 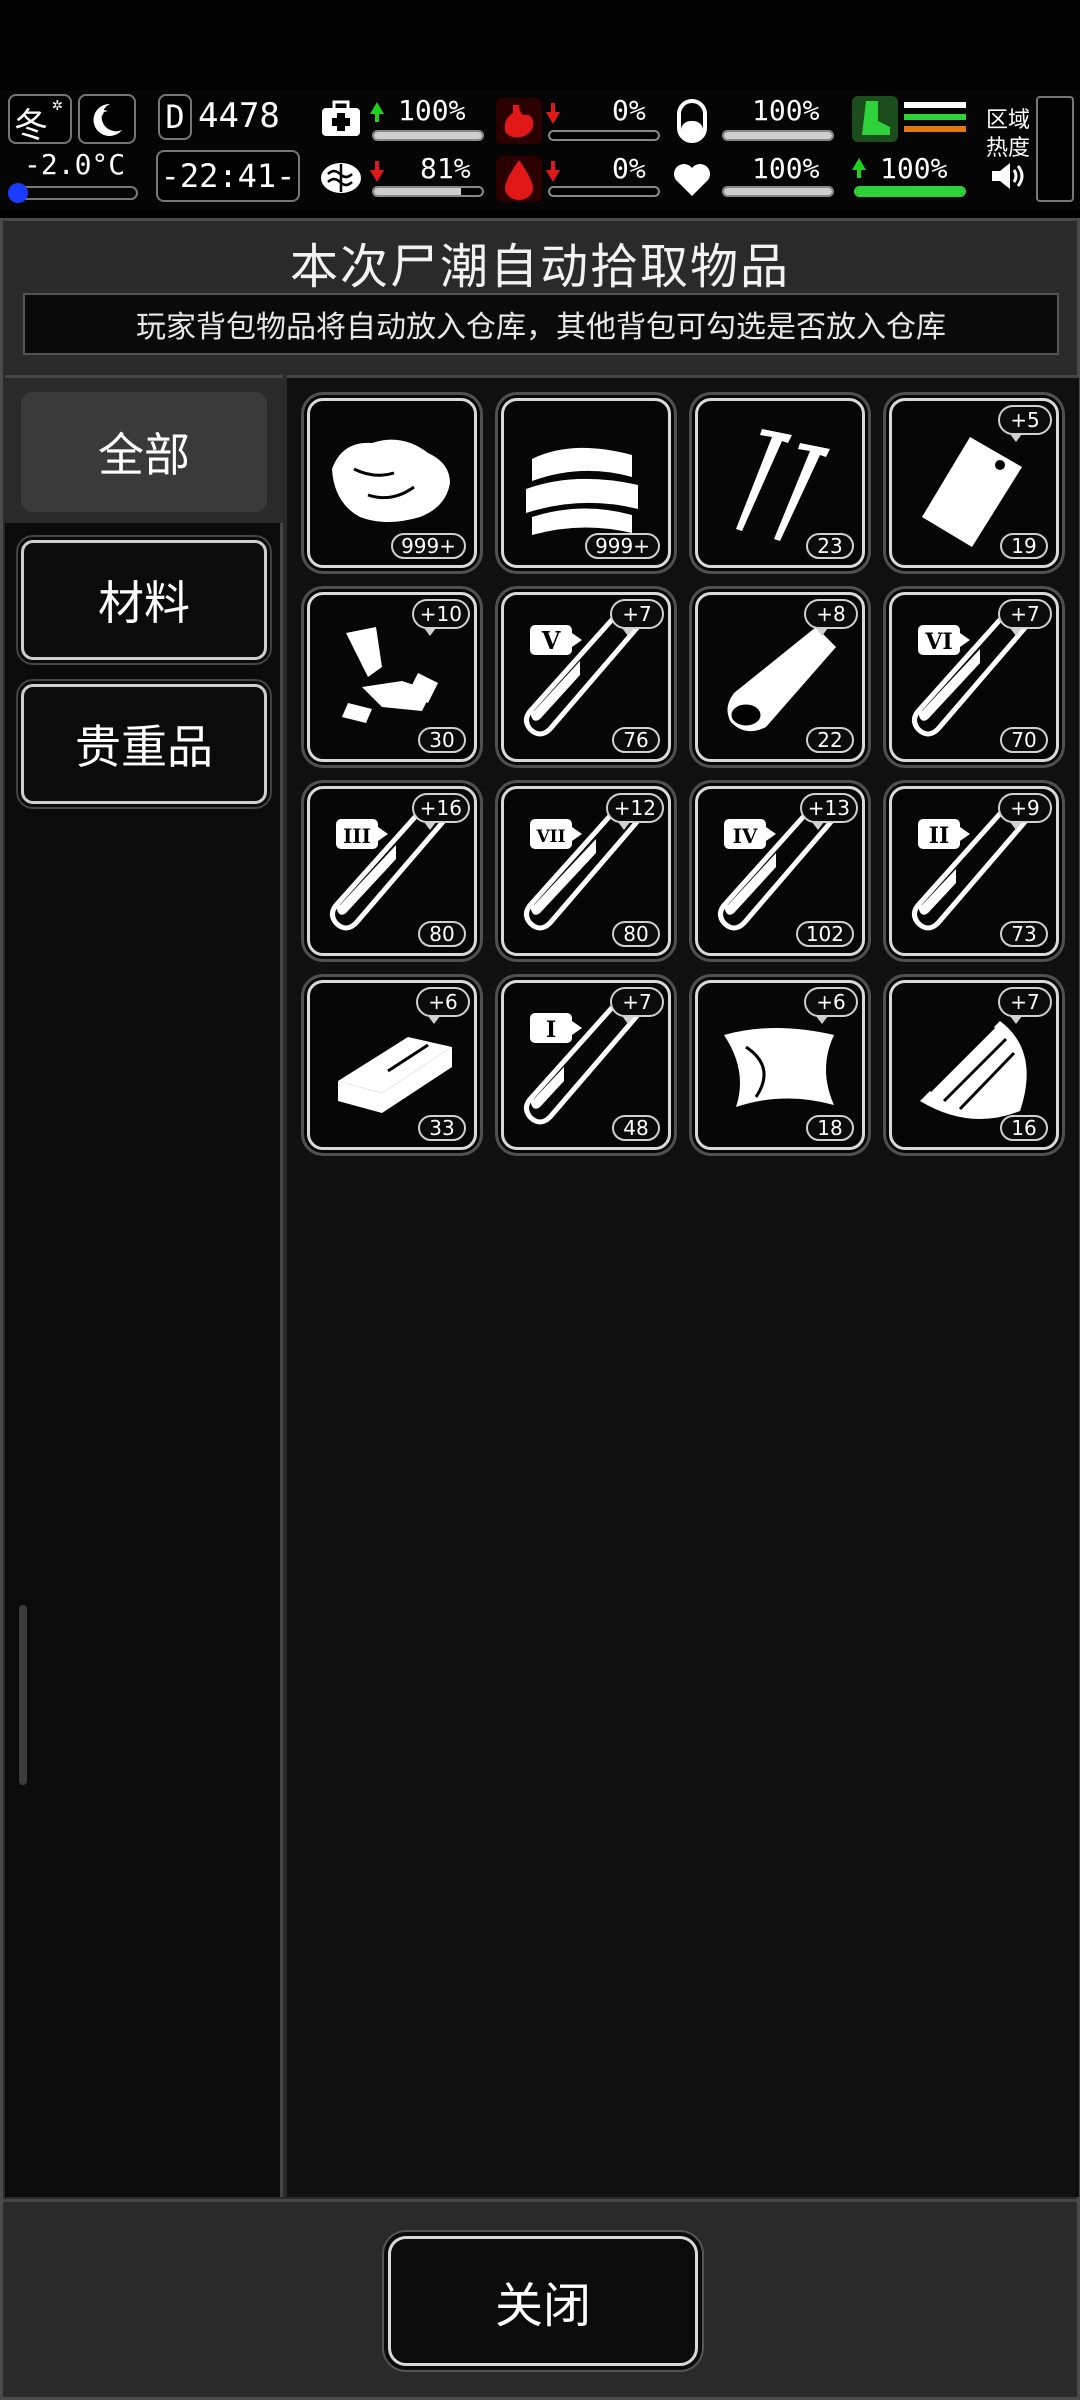 What do you see at coordinates (428, 135) in the screenshot?
I see `health-bar` at bounding box center [428, 135].